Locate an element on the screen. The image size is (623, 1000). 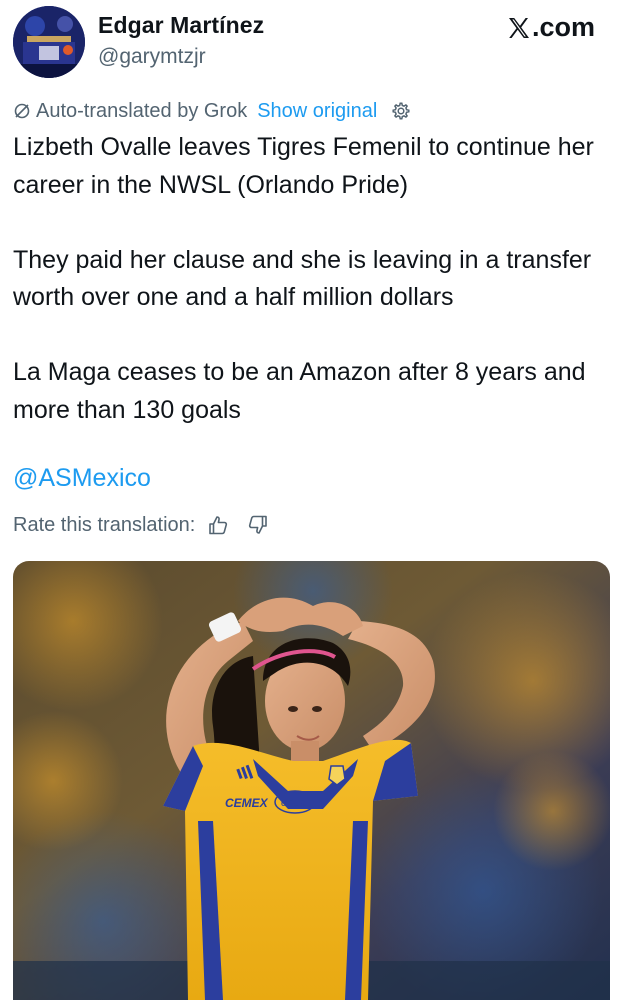
gear-icon is located at coordinates (401, 111).